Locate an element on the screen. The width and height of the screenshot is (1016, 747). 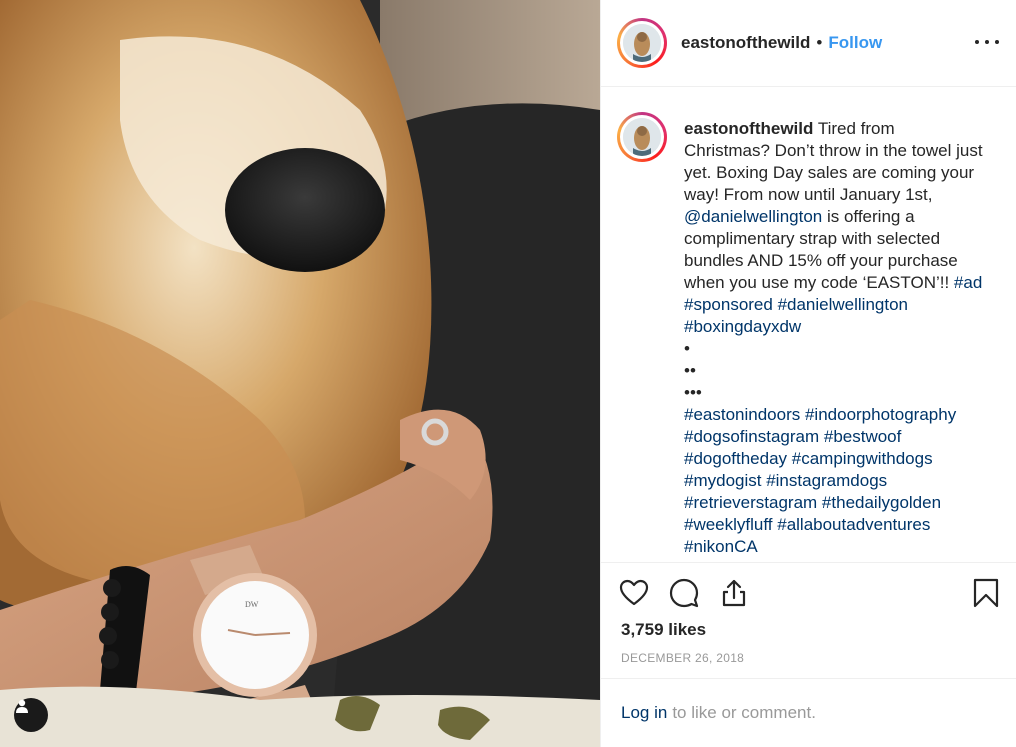
person-icon is located at coordinates (22, 706).